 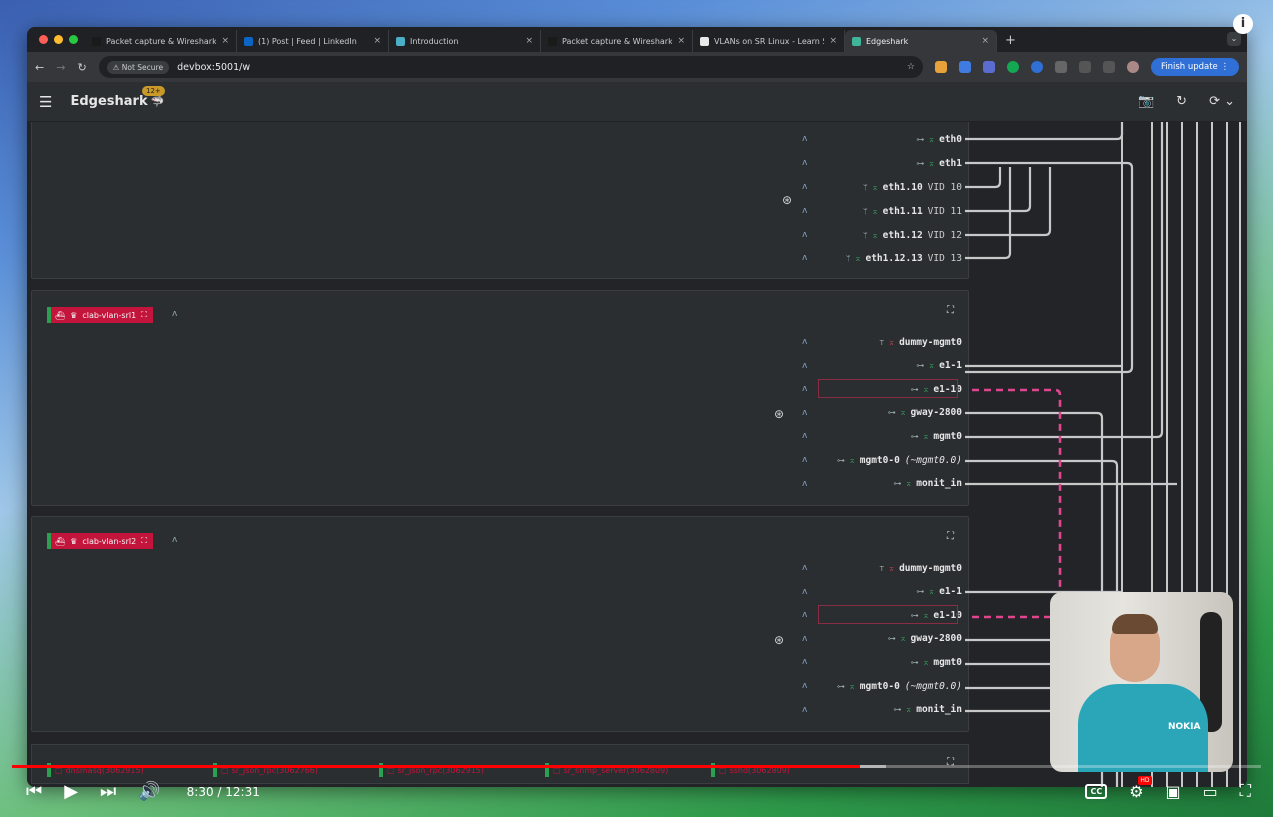 I want to click on info-icon: i, so click(x=1243, y=24).